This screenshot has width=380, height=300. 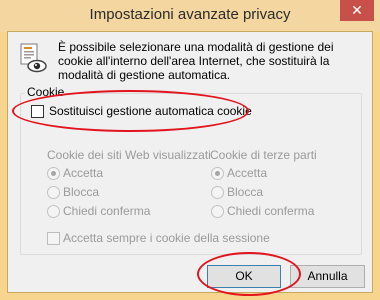 I want to click on third-party-block-radio, so click(x=217, y=192).